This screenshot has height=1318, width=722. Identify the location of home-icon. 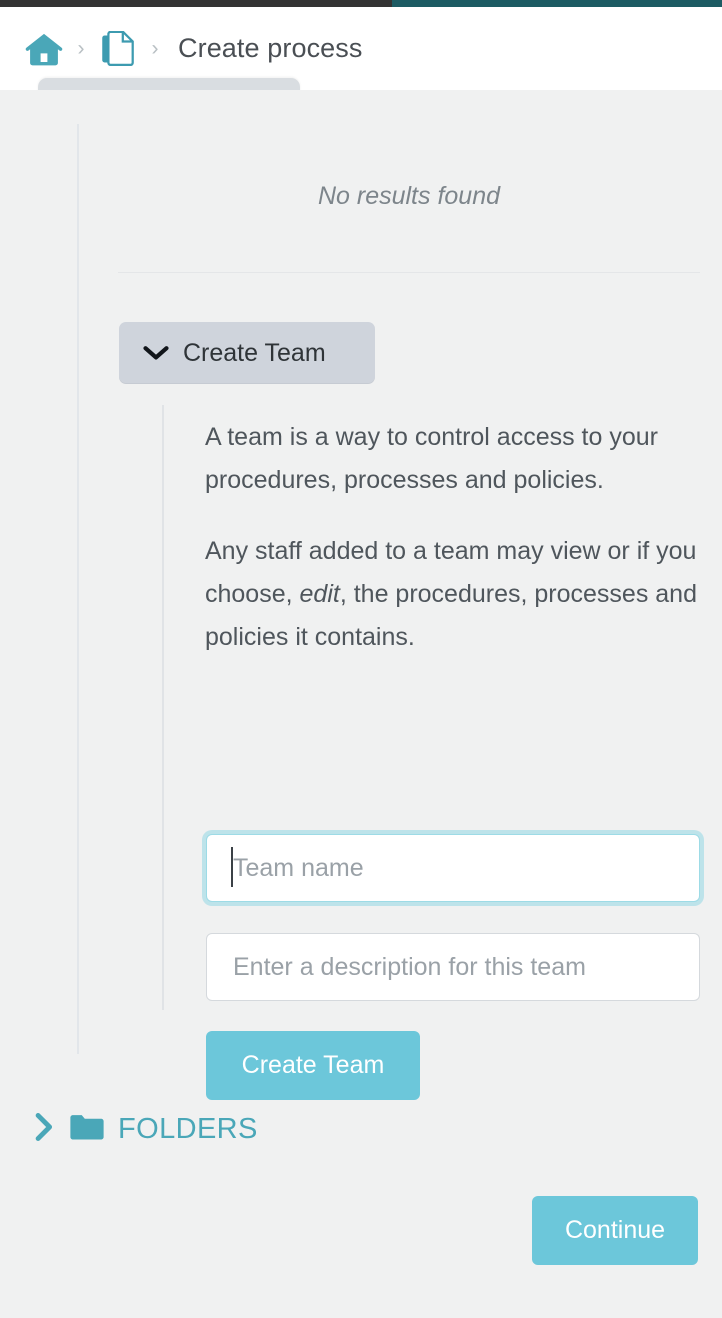
(44, 49).